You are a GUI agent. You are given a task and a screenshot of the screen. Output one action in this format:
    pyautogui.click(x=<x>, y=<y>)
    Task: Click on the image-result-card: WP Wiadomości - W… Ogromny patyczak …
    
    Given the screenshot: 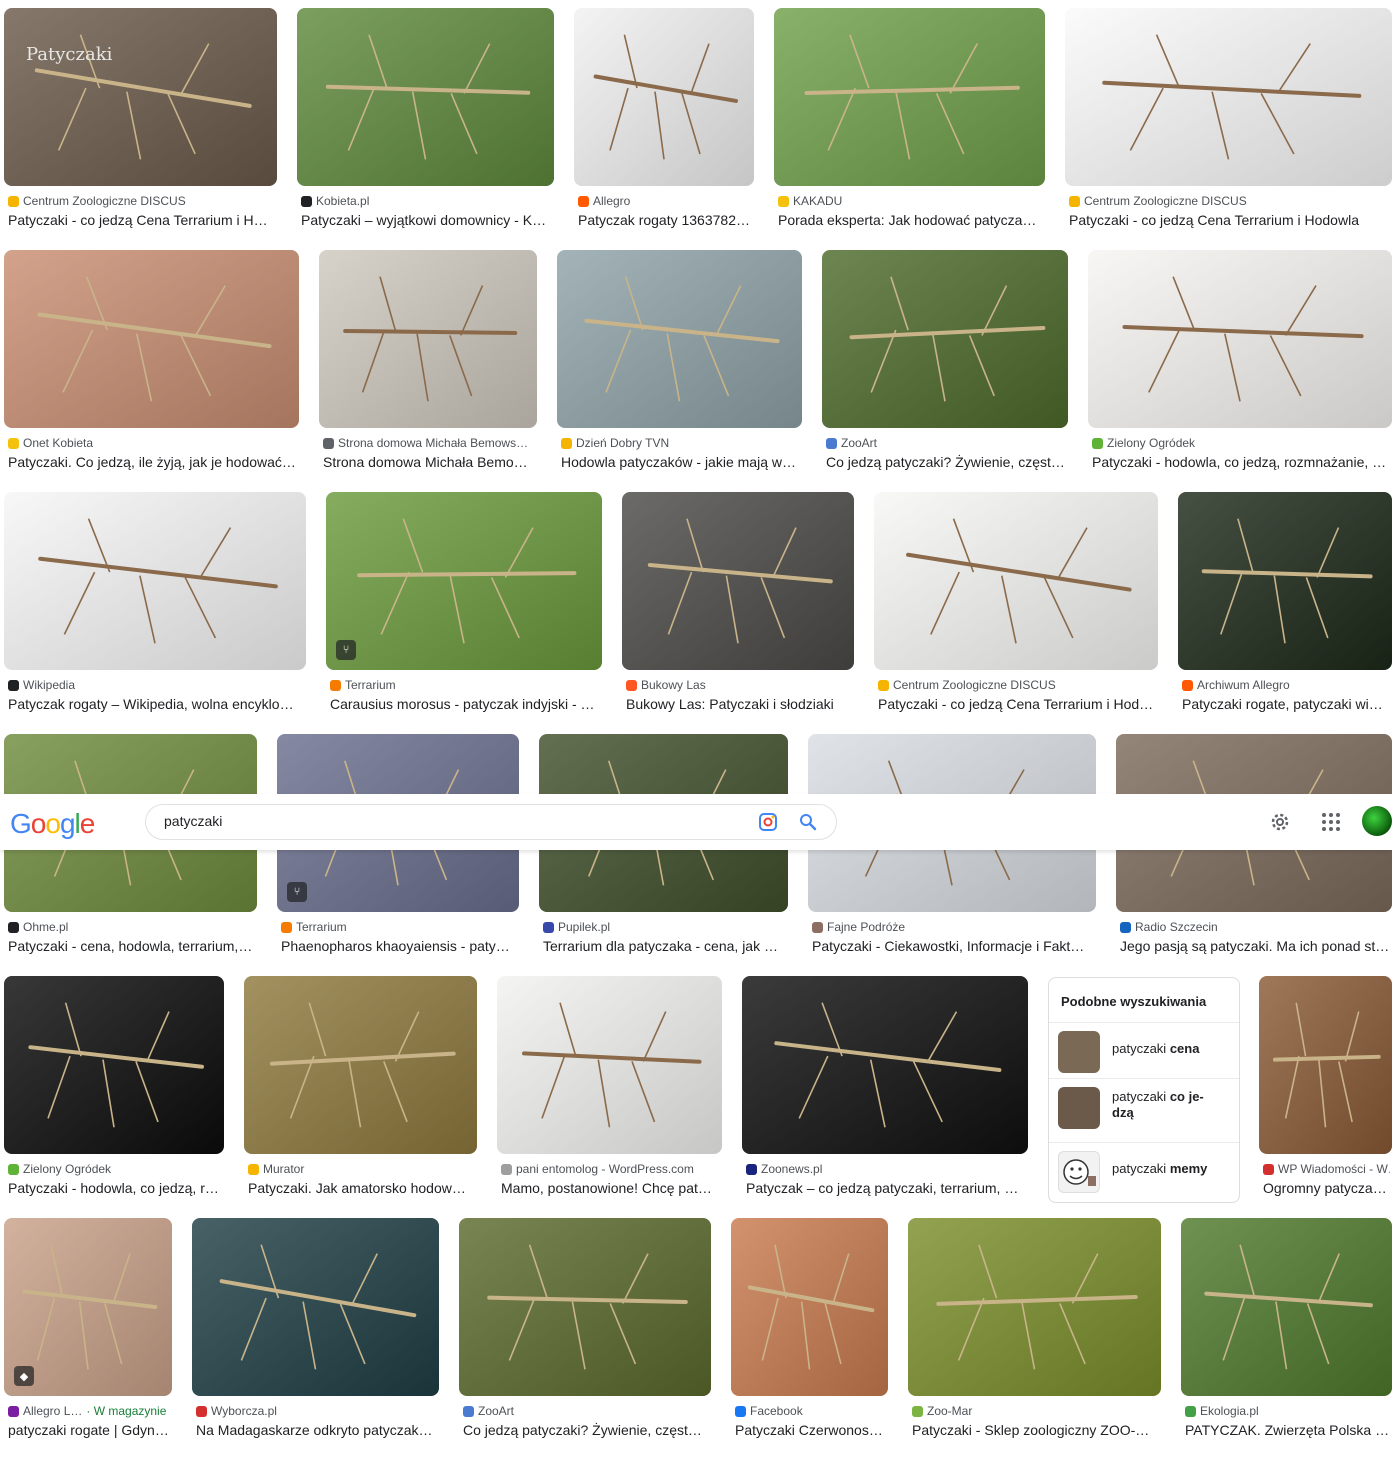 What is the action you would take?
    pyautogui.click(x=1325, y=1094)
    